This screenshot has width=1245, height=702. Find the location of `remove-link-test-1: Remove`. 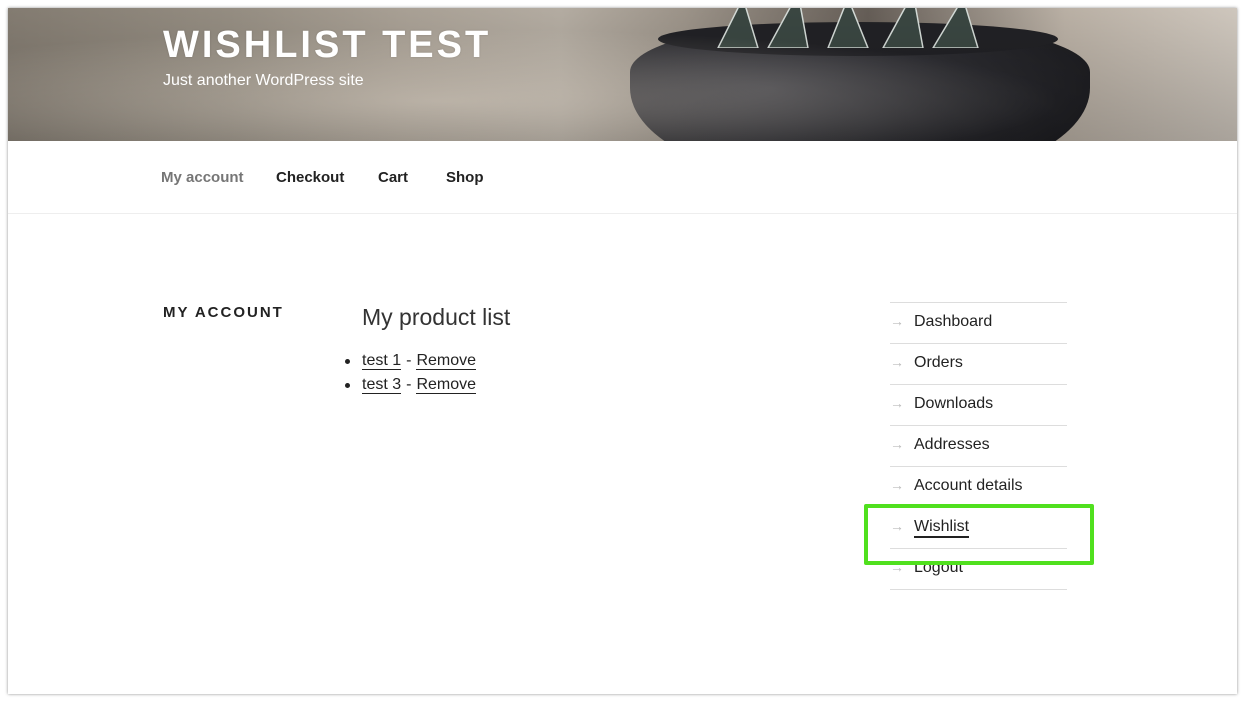

remove-link-test-1: Remove is located at coordinates (446, 361).